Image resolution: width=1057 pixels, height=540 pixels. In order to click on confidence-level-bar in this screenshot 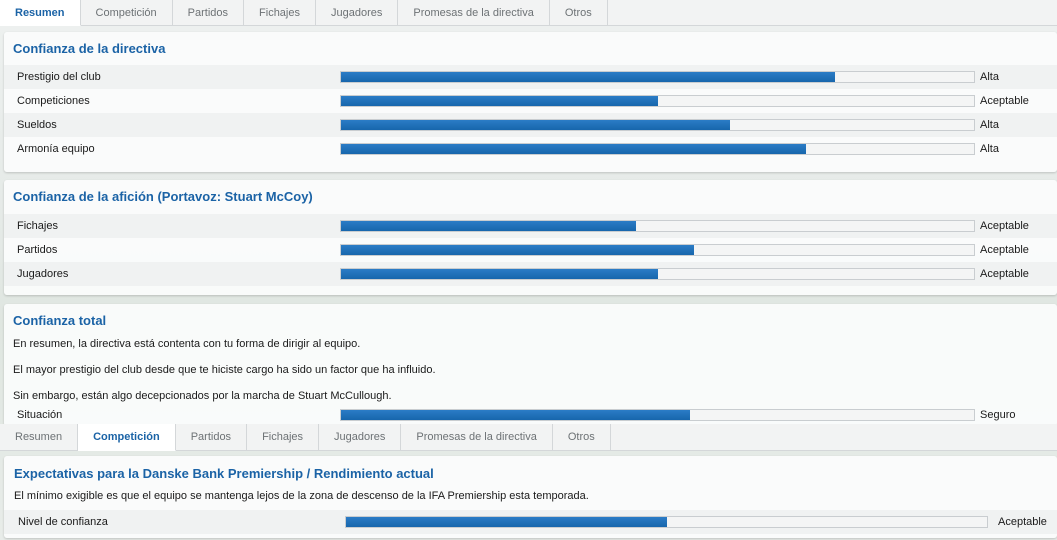, I will do `click(666, 522)`.